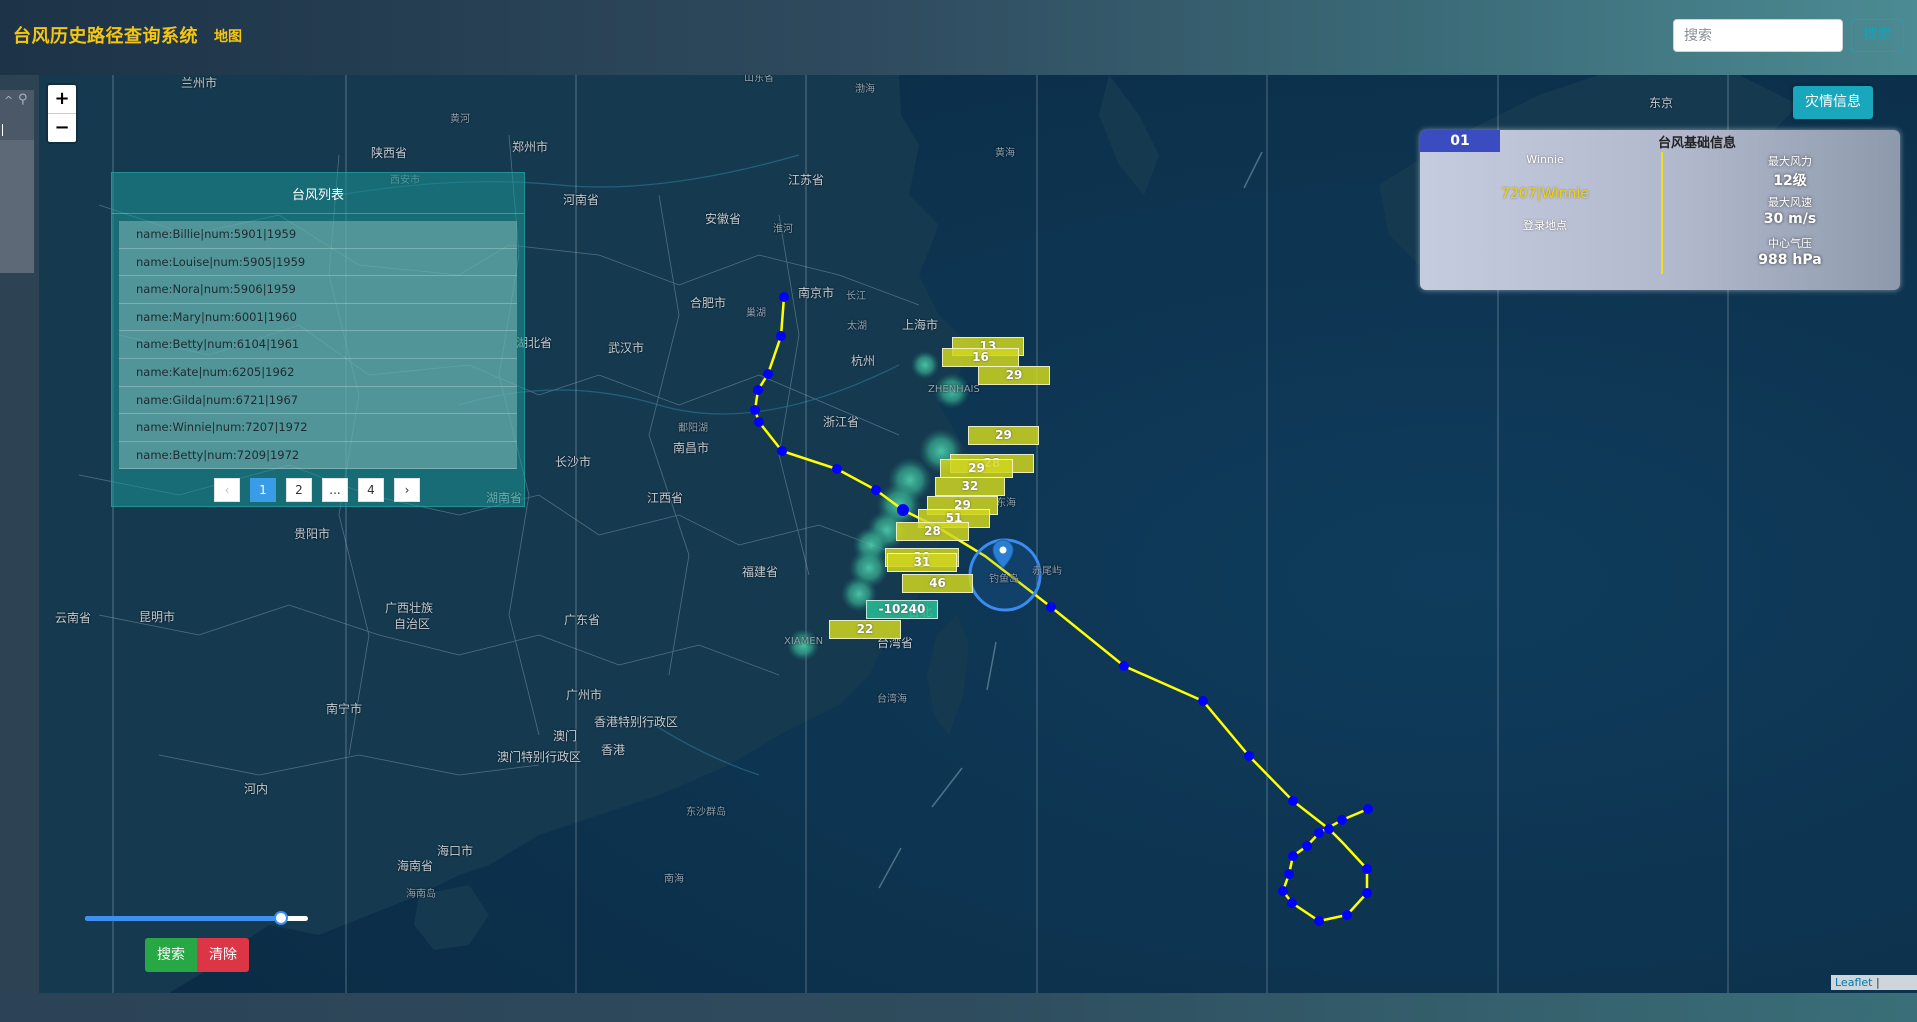 The image size is (1917, 1022). Describe the element at coordinates (756, 313) in the screenshot. I see `map-label: 巢湖` at that location.